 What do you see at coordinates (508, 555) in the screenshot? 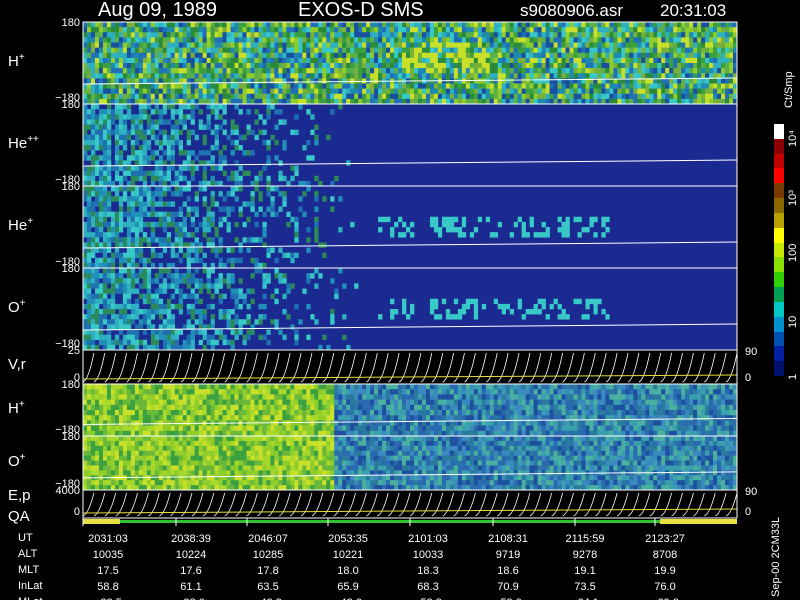
I see `ephemeris-value: 9719` at bounding box center [508, 555].